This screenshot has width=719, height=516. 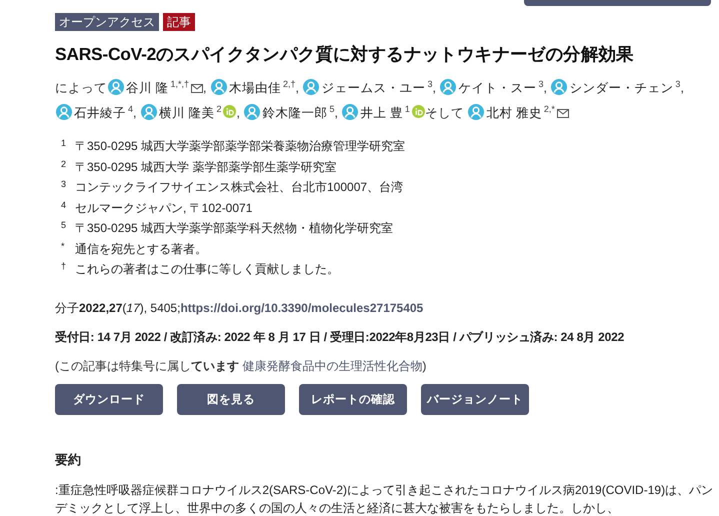 I want to click on affiliation-mark: 1,*,†, so click(x=179, y=84).